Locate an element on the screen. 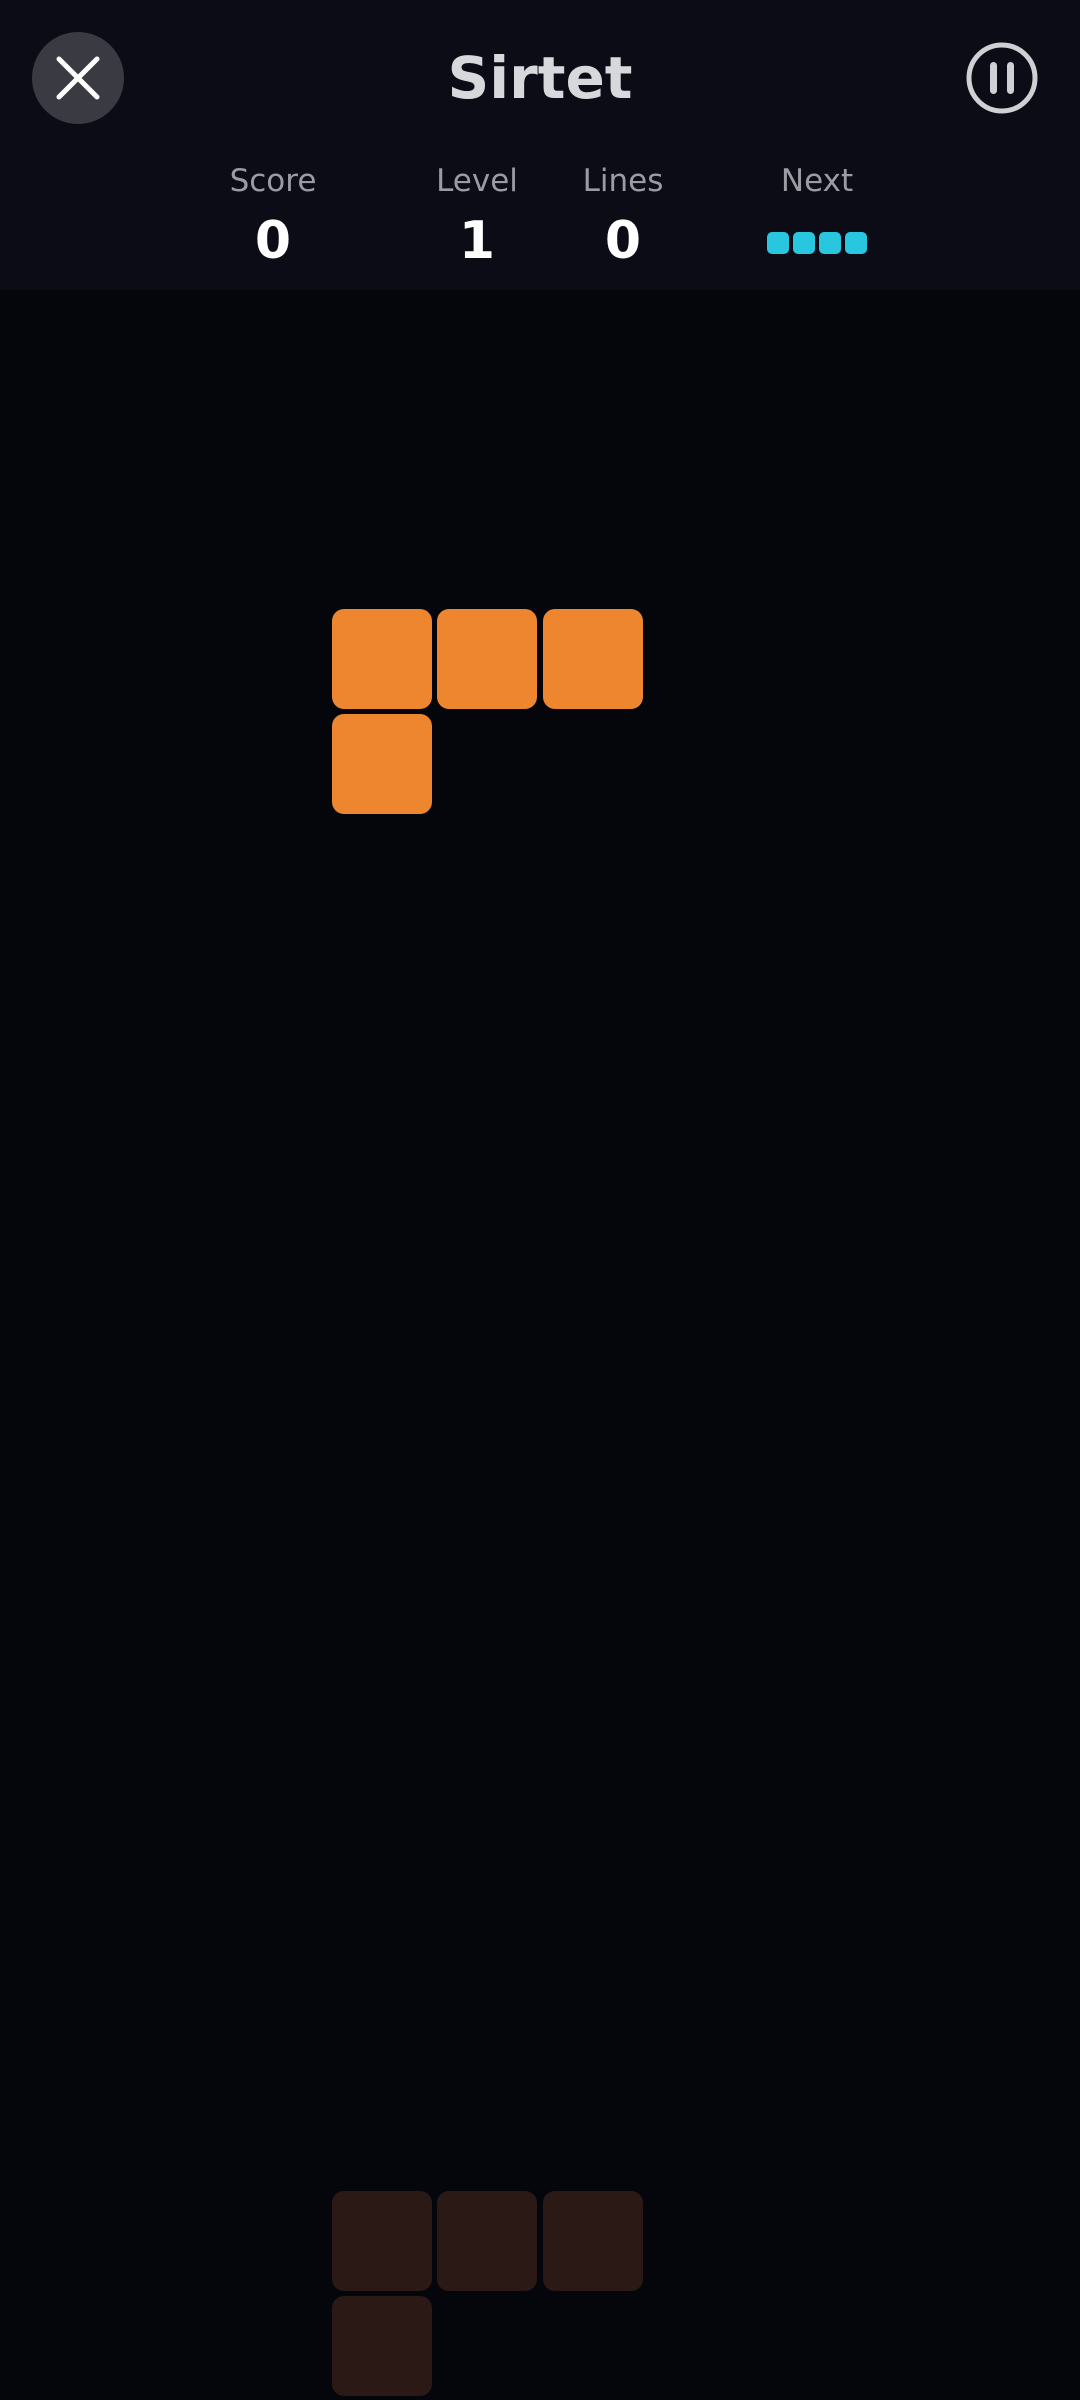  lines-label: Lines is located at coordinates (623, 181).